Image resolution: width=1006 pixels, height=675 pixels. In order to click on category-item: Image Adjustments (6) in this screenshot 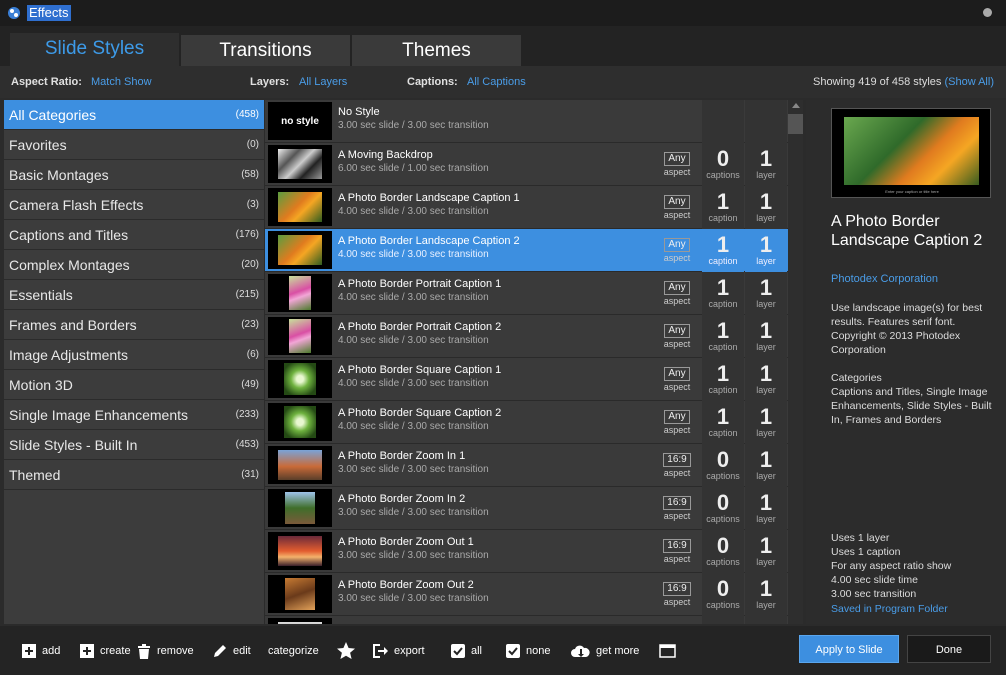, I will do `click(134, 355)`.